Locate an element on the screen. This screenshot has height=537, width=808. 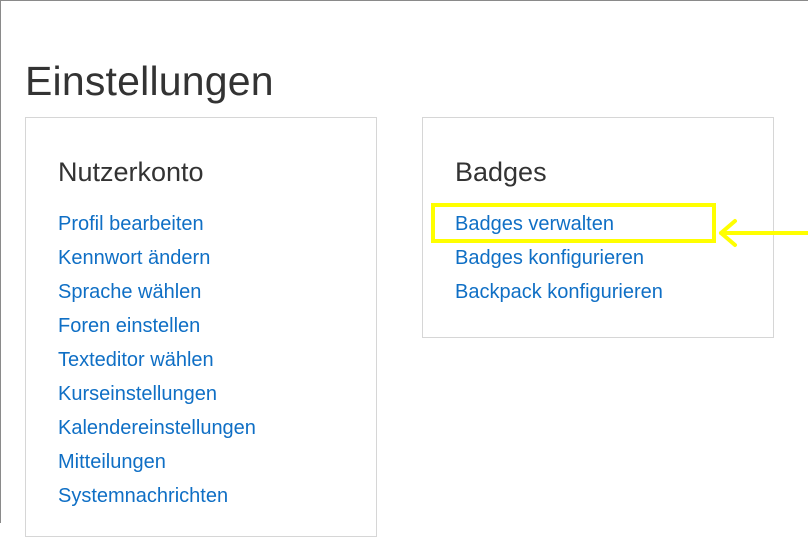
list-item: Mitteilungen is located at coordinates (157, 462).